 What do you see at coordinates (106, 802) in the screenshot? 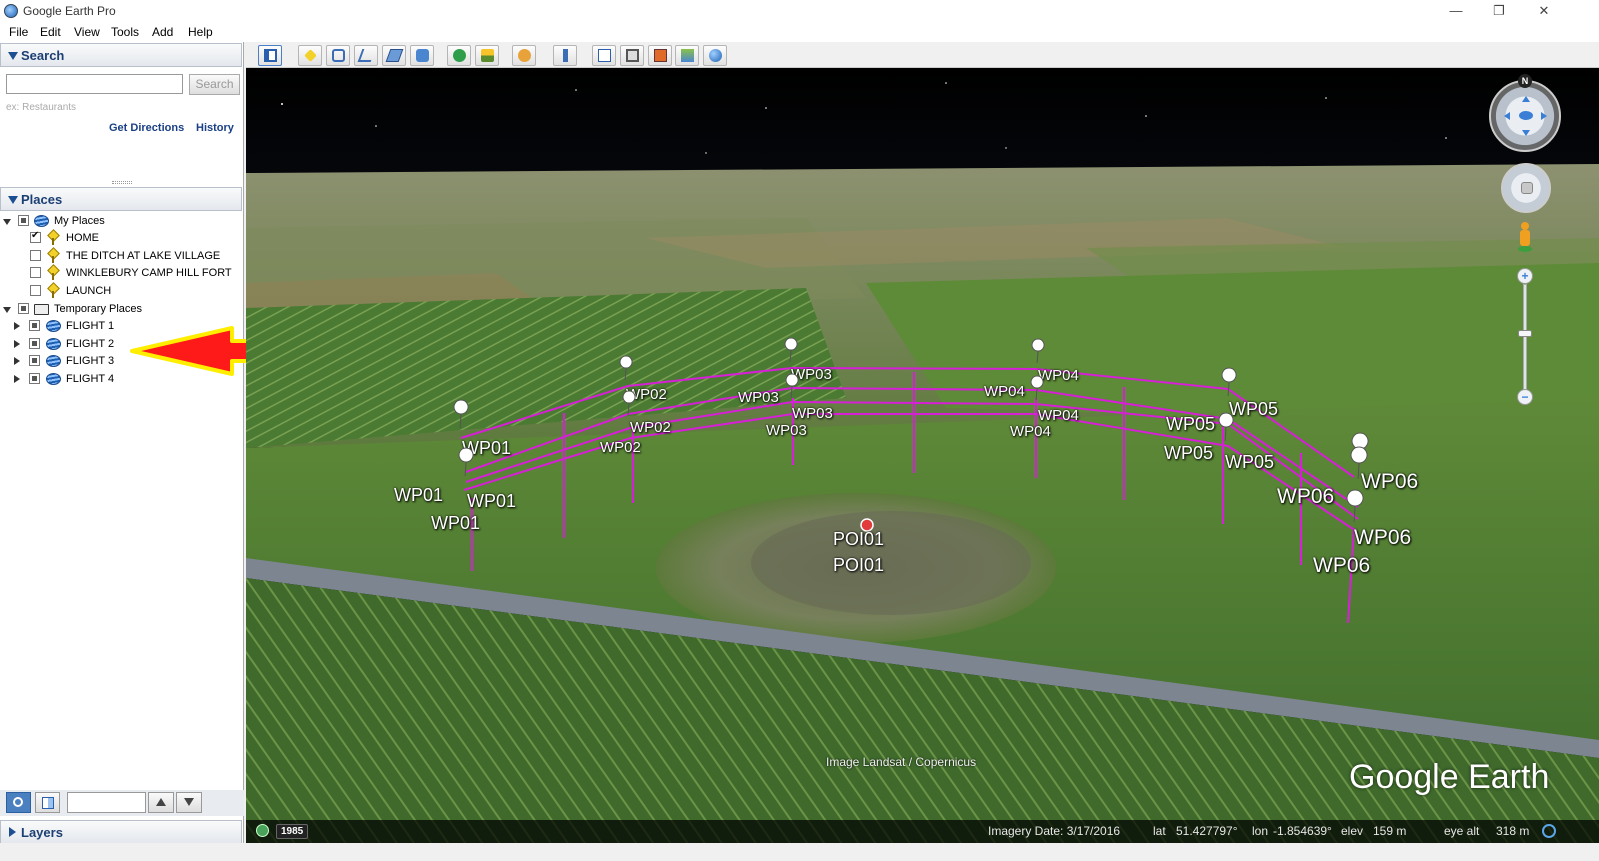
I see `places-filter-input` at bounding box center [106, 802].